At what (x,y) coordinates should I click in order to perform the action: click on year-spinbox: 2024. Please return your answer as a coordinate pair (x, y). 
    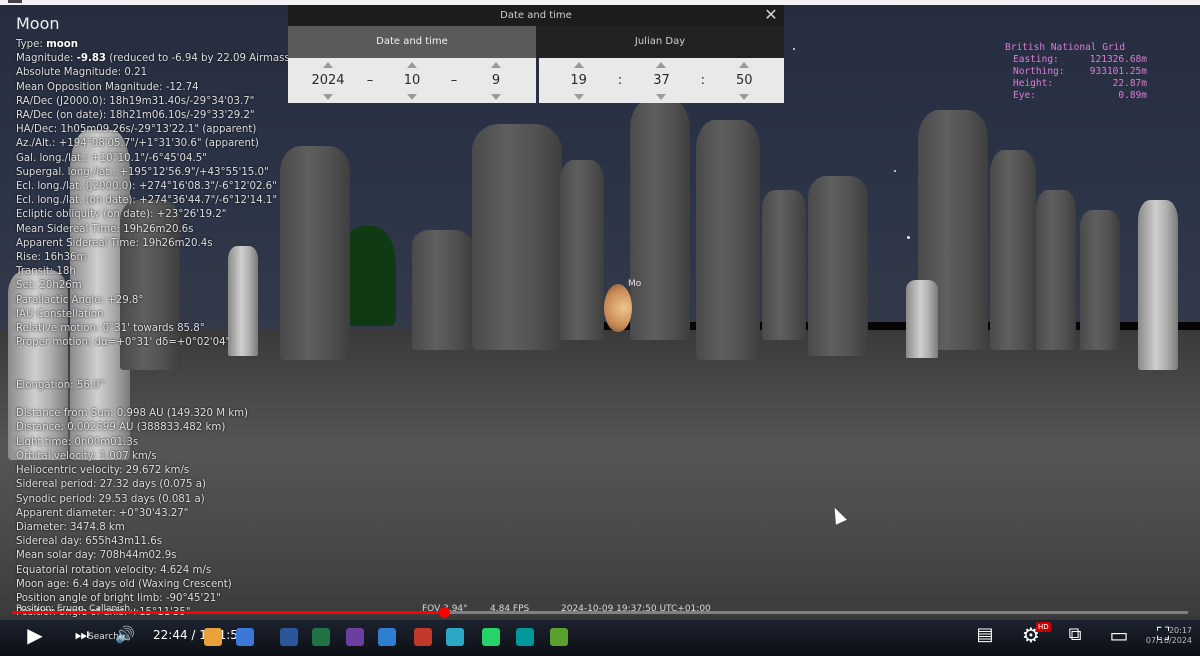
    Looking at the image, I should click on (328, 80).